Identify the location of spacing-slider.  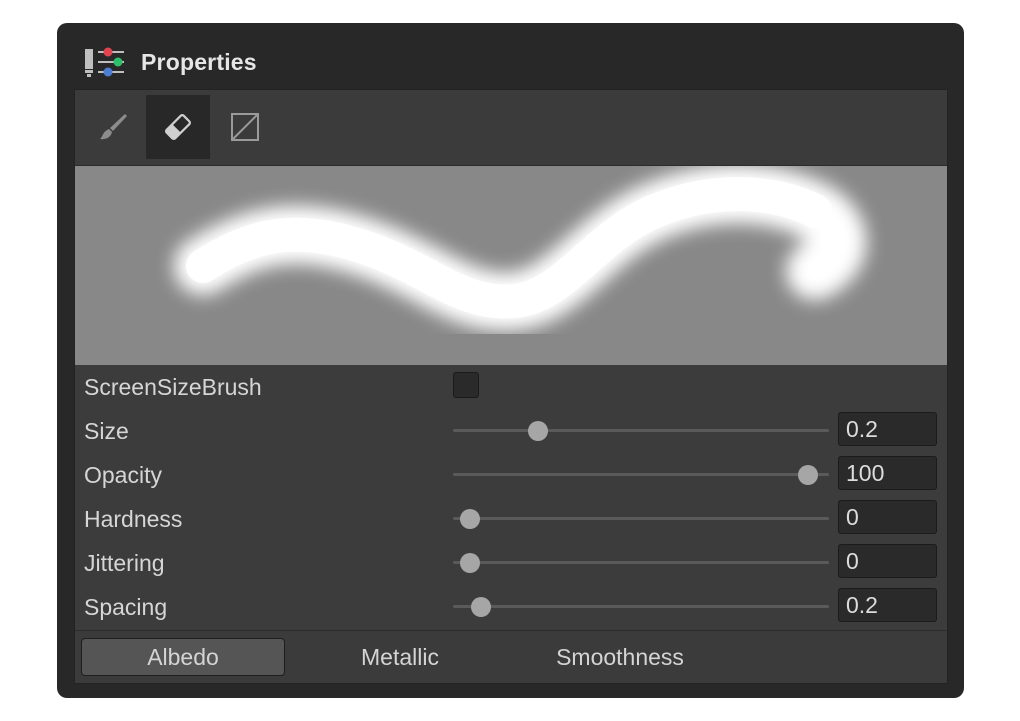
(641, 606).